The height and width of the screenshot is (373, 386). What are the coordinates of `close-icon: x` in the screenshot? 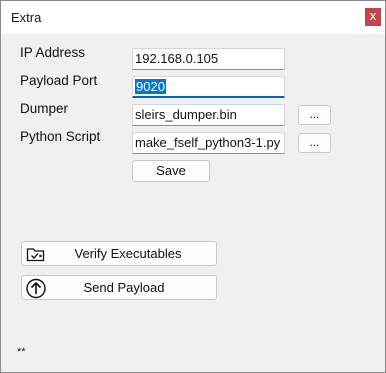 It's located at (373, 16).